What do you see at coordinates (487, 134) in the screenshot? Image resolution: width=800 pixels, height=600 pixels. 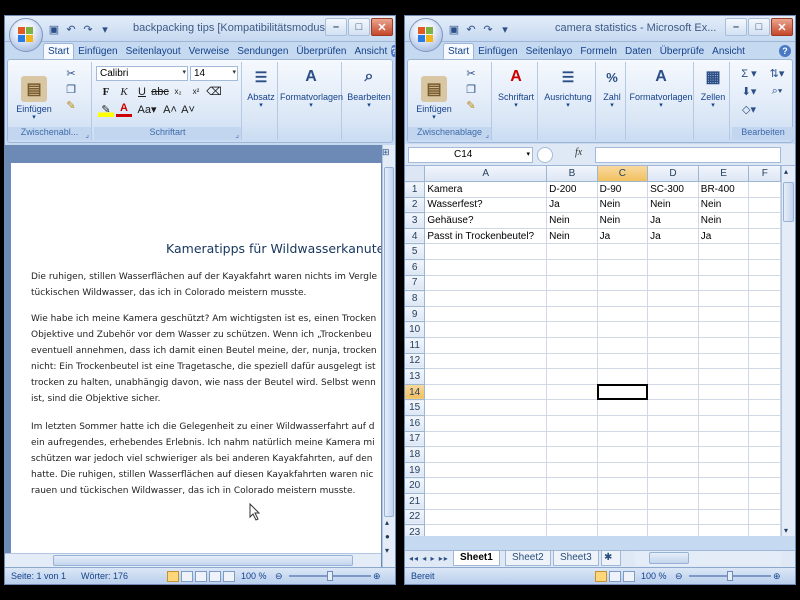 I see `clipboard-dialog-launcher-icon: ⌟` at bounding box center [487, 134].